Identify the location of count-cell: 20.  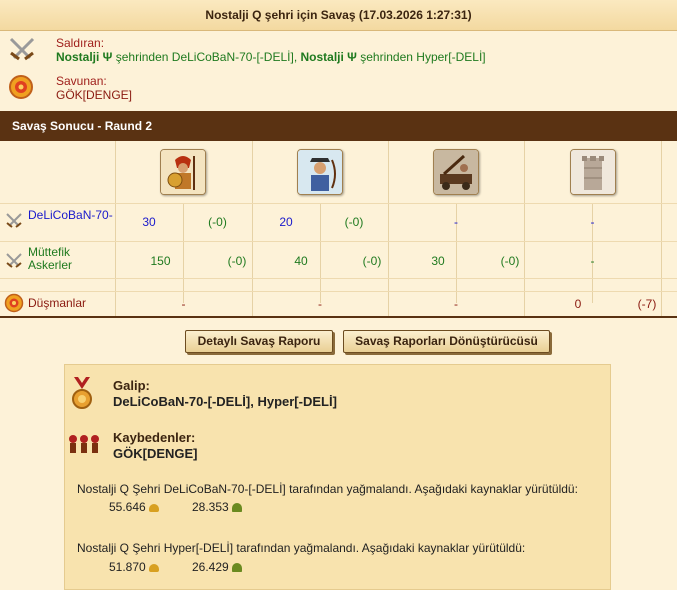
(286, 222).